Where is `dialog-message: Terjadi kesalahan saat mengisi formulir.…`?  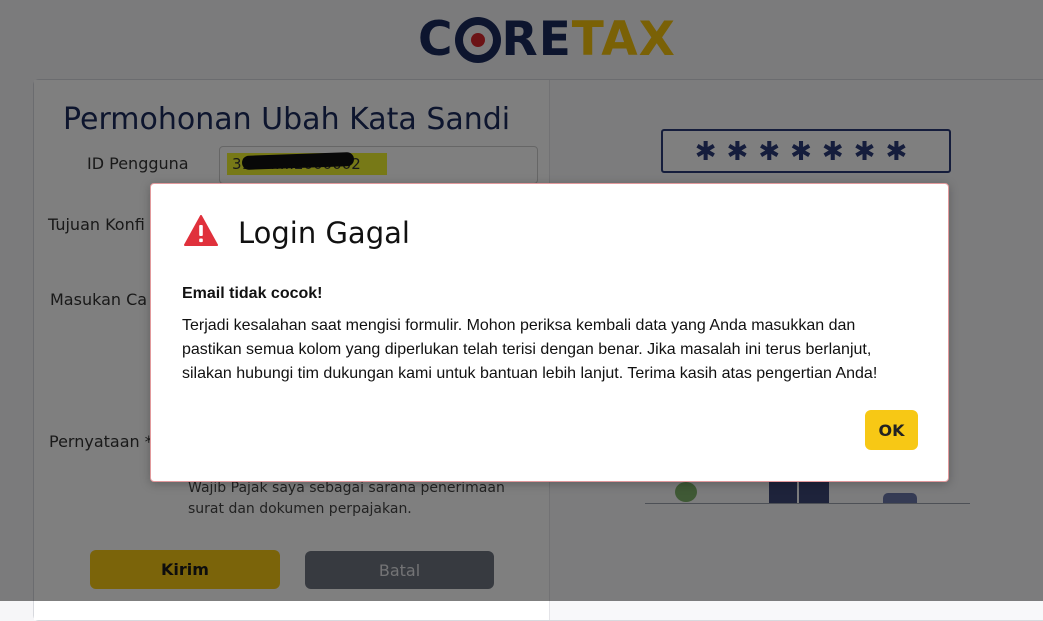
dialog-message: Terjadi kesalahan saat mengisi formulir.… is located at coordinates (530, 349).